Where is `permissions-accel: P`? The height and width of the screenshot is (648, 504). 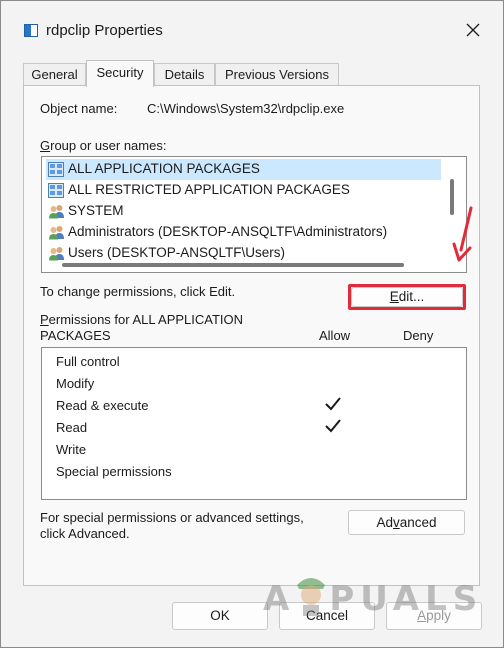 permissions-accel: P is located at coordinates (44, 319).